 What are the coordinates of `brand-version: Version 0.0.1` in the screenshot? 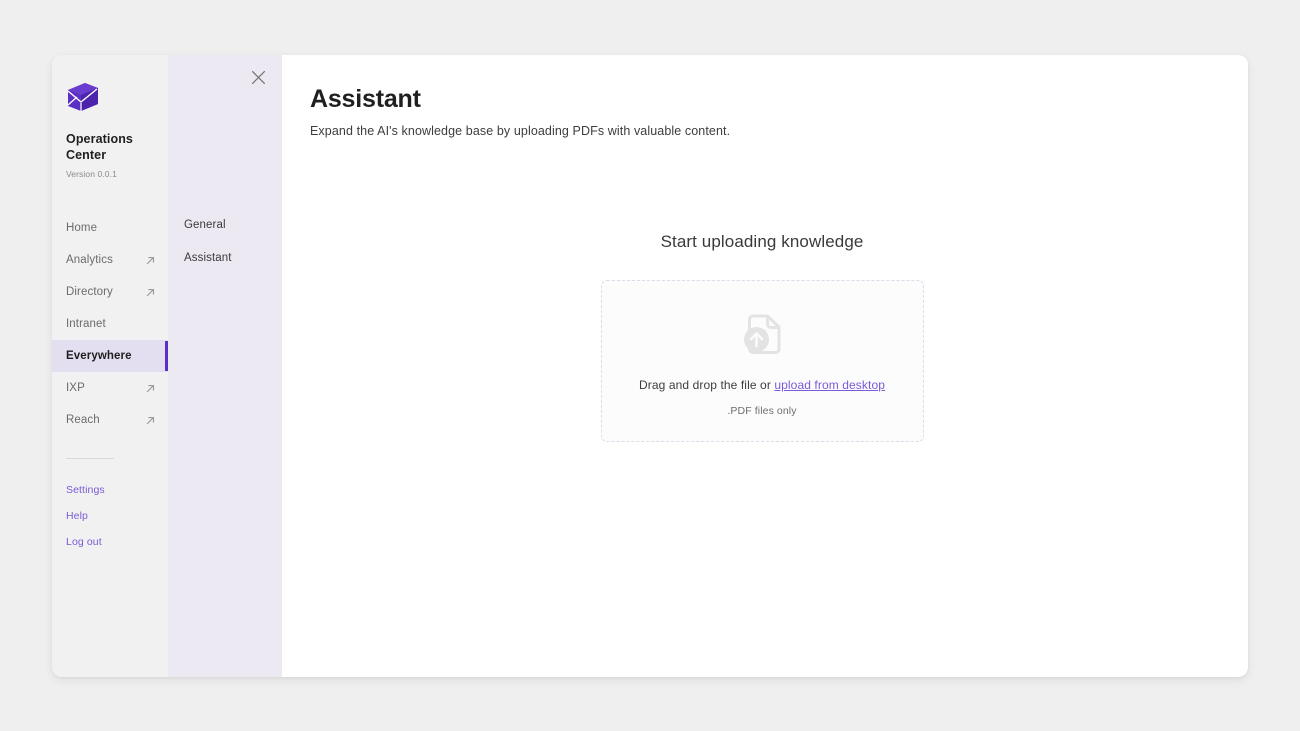 It's located at (91, 174).